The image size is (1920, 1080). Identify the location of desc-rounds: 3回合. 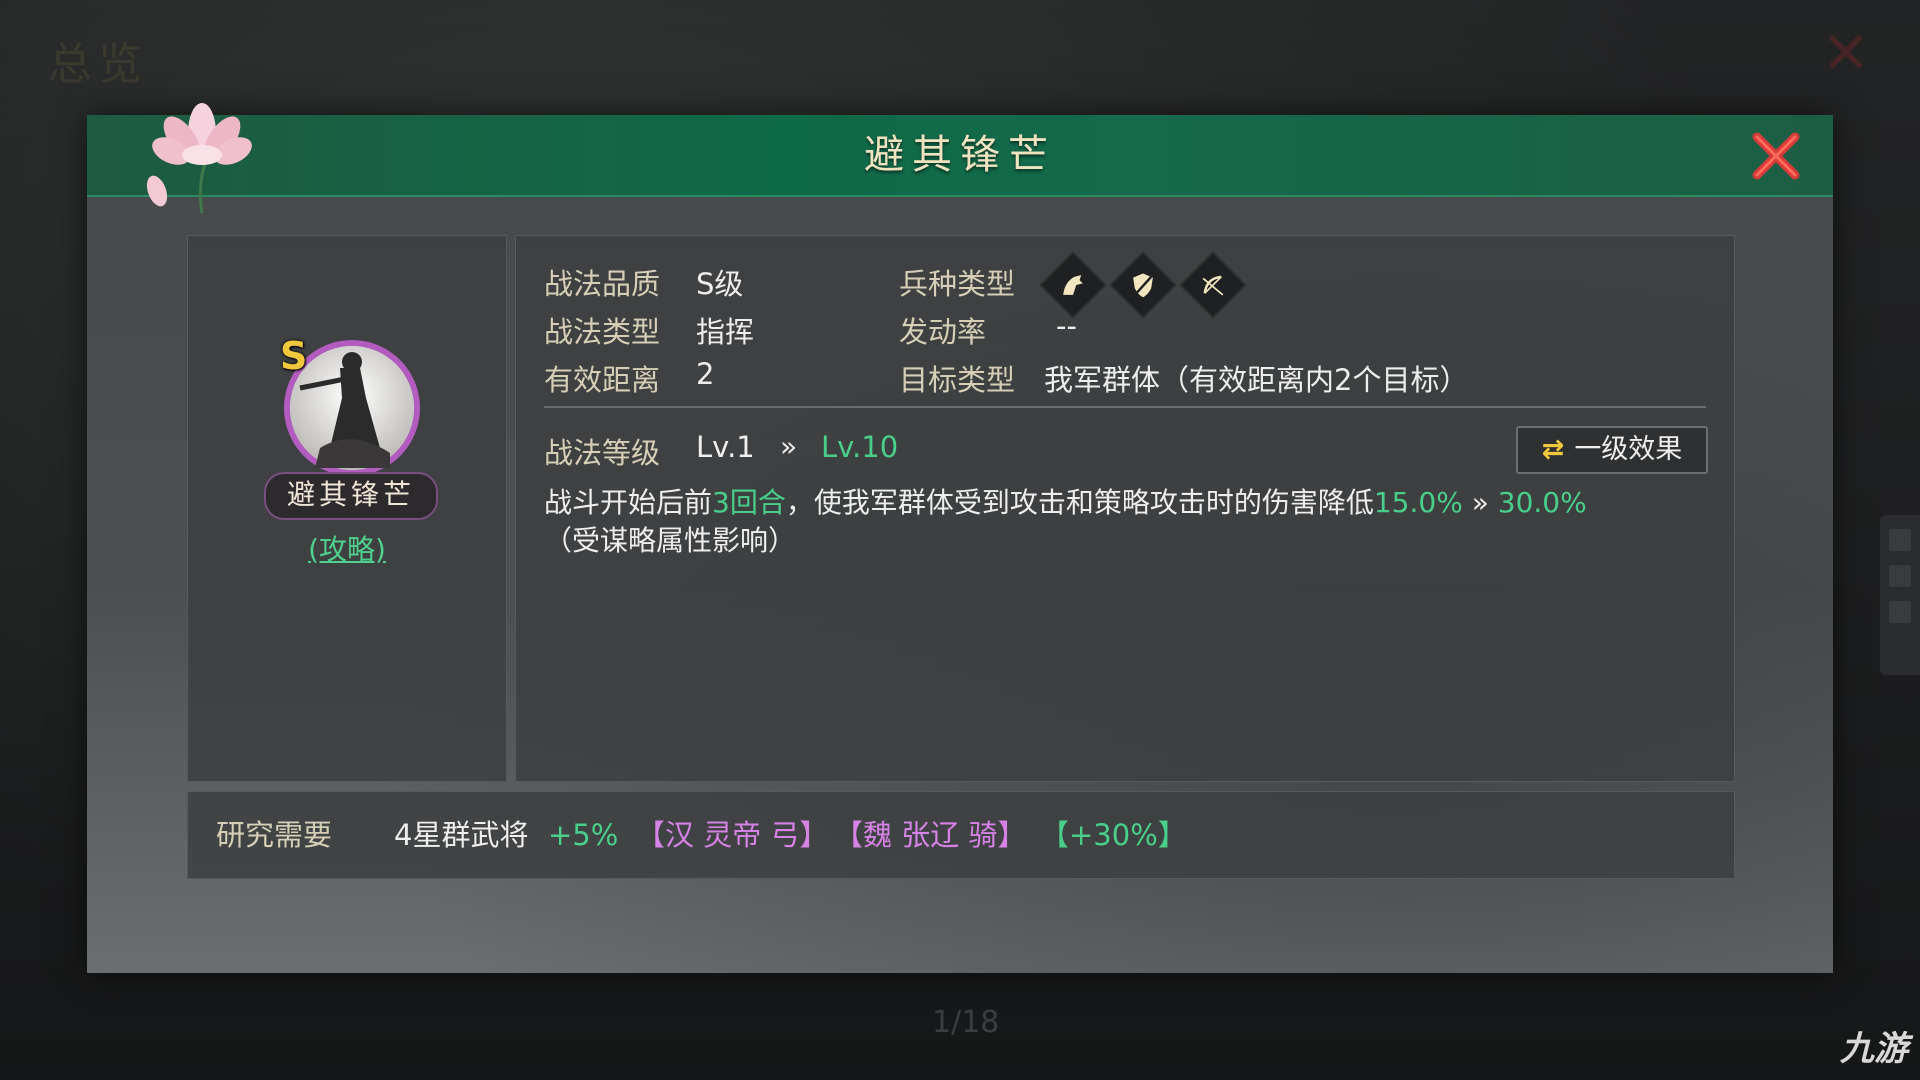
(749, 502).